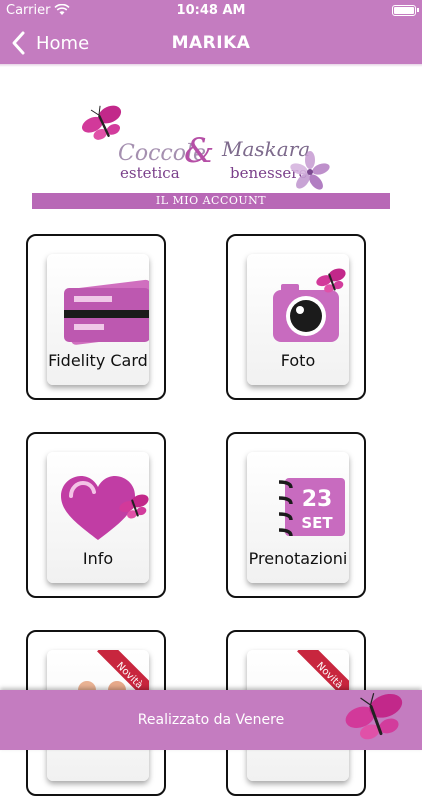 The width and height of the screenshot is (422, 796). I want to click on navigation-bar: Home MARIKA, so click(211, 43).